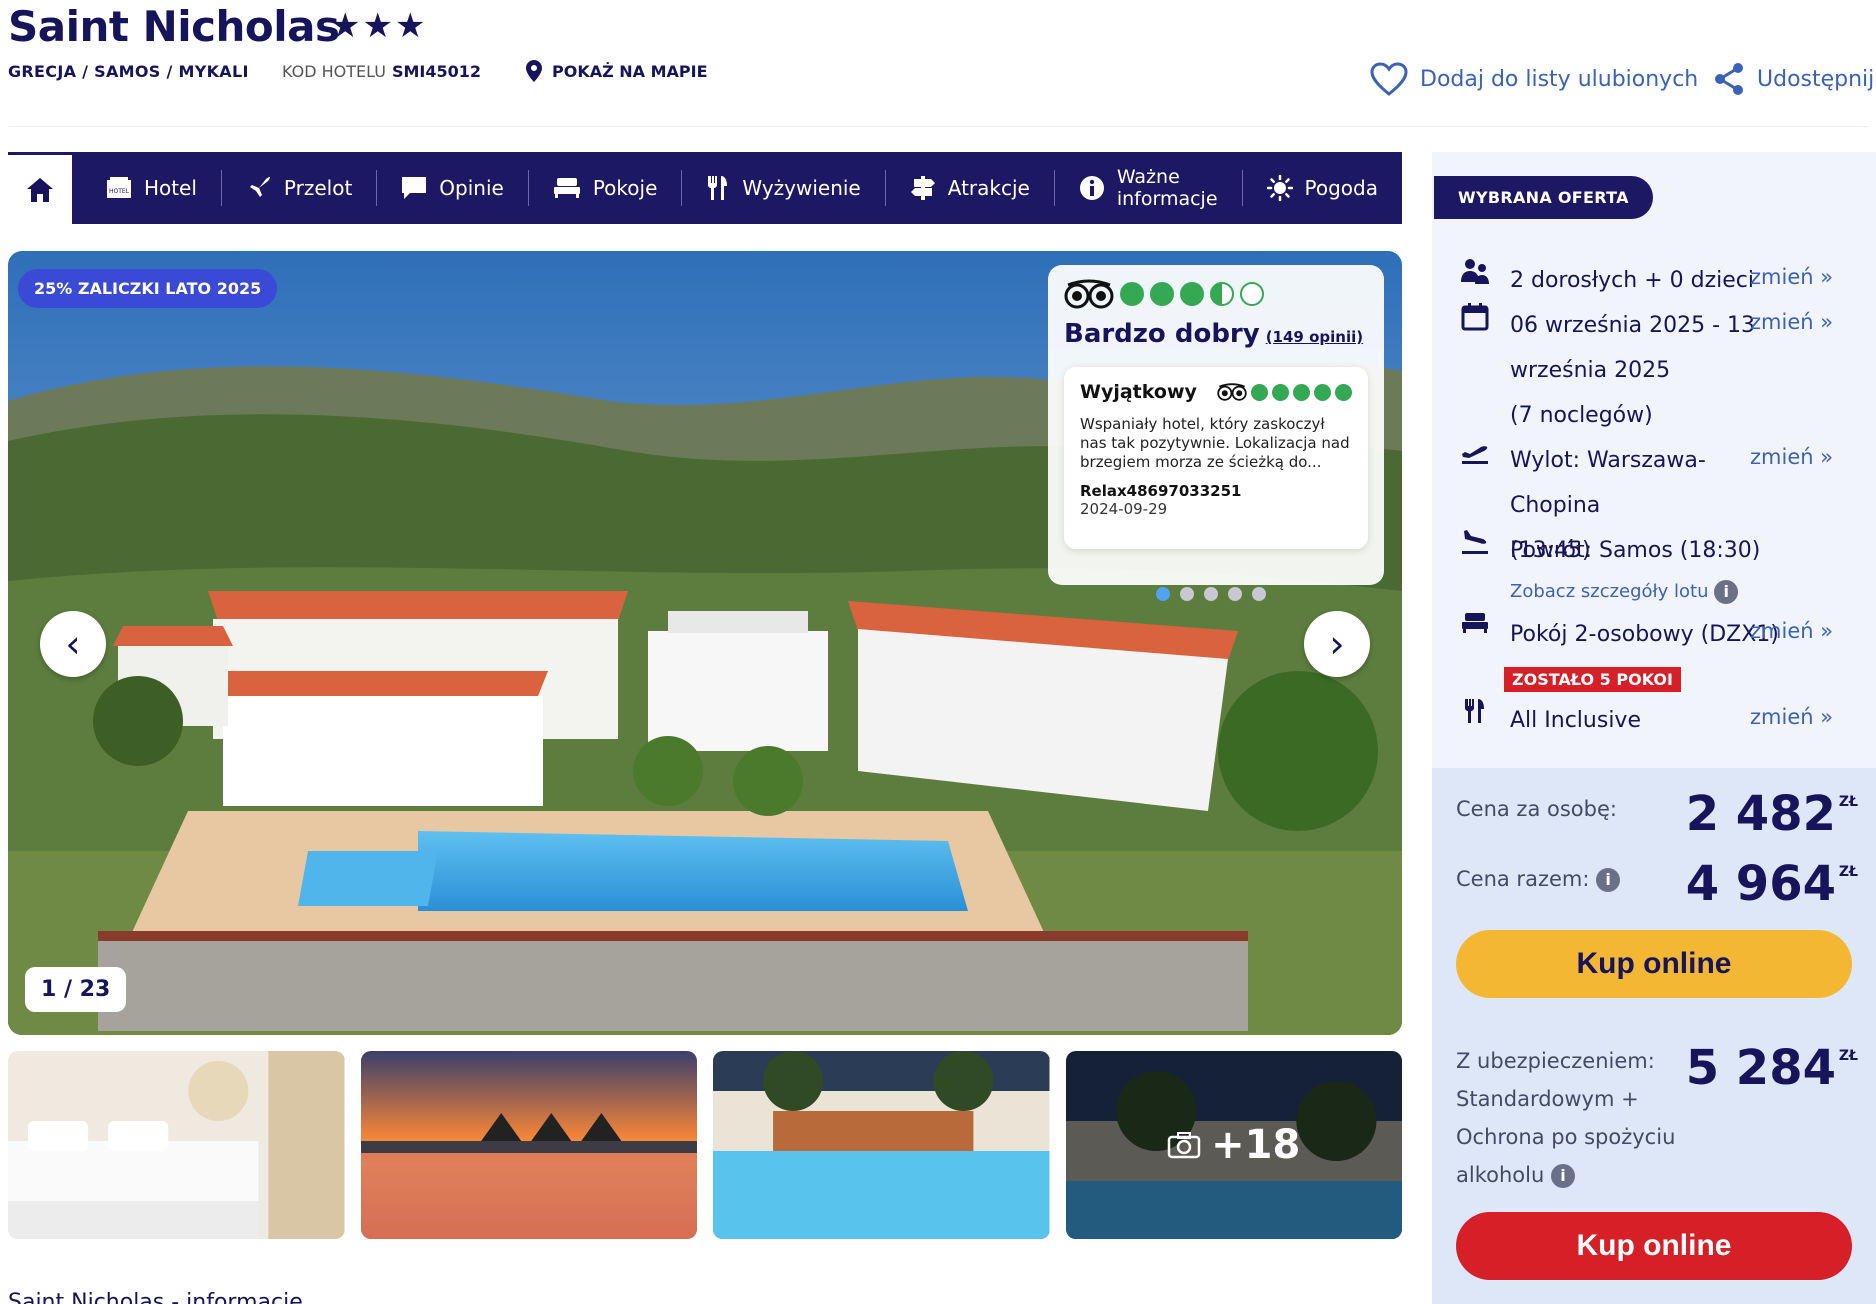 The height and width of the screenshot is (1304, 1876). Describe the element at coordinates (1654, 964) in the screenshot. I see `buy-online-button: Kup online` at that location.